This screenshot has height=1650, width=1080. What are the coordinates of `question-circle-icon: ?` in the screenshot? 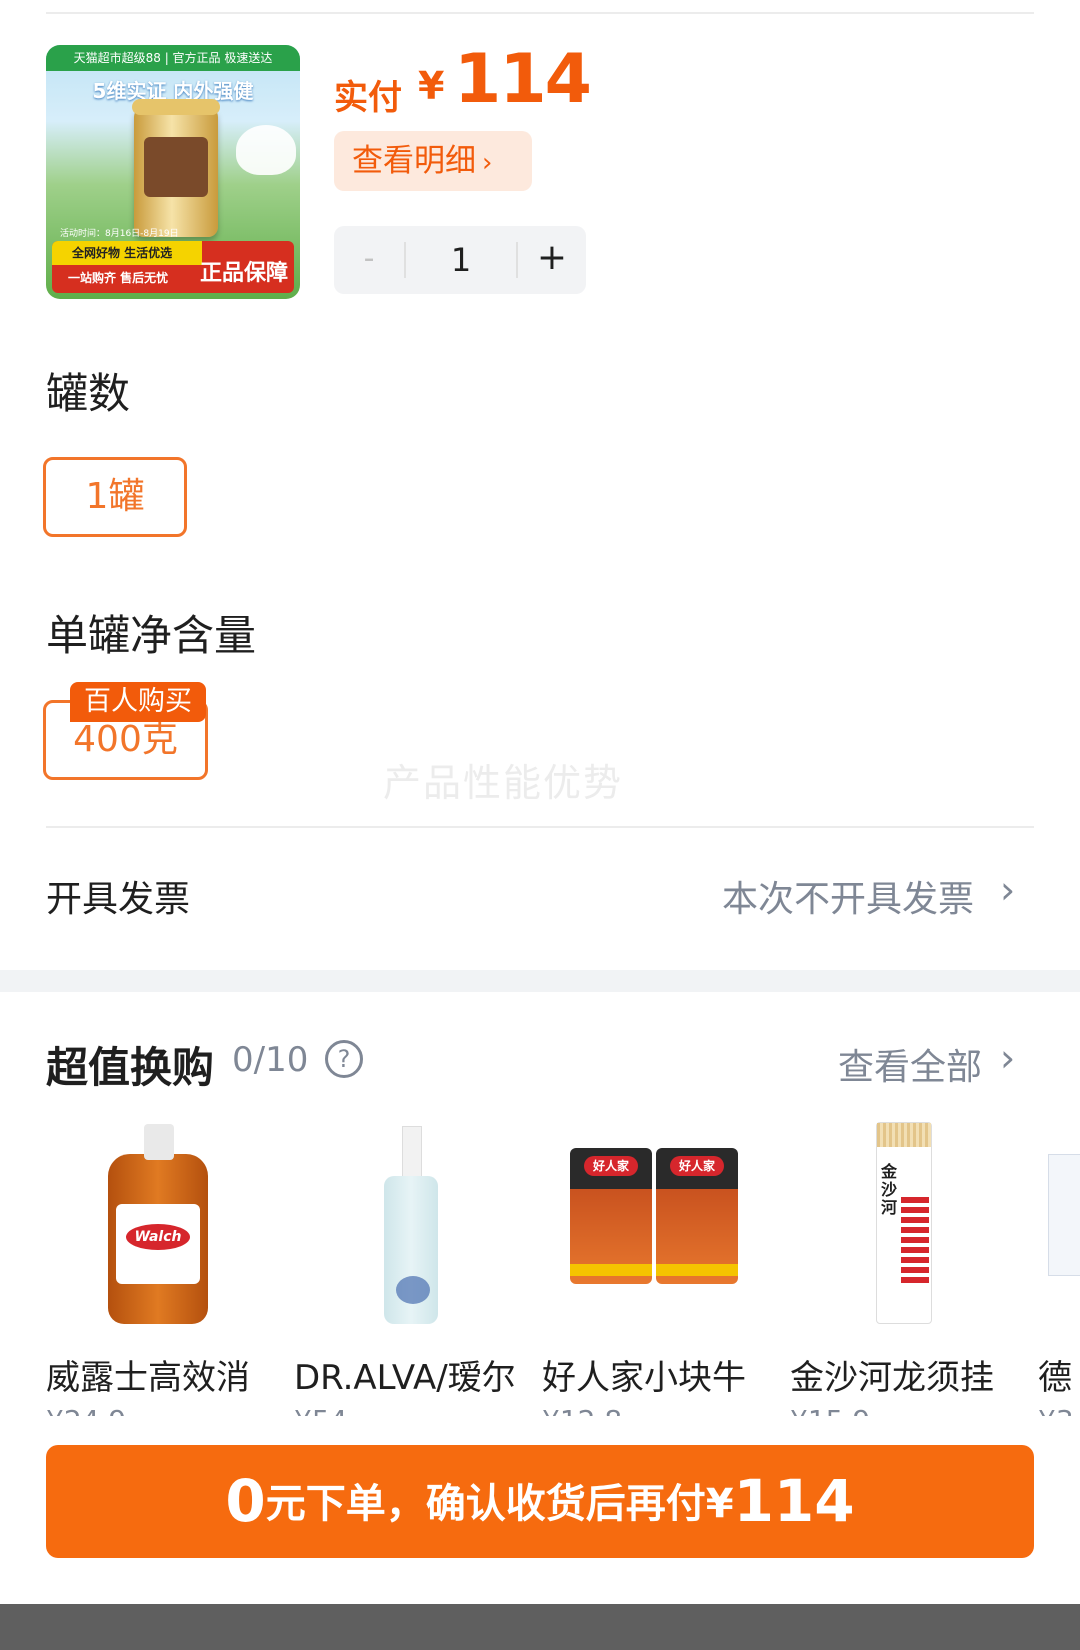 It's located at (344, 1059).